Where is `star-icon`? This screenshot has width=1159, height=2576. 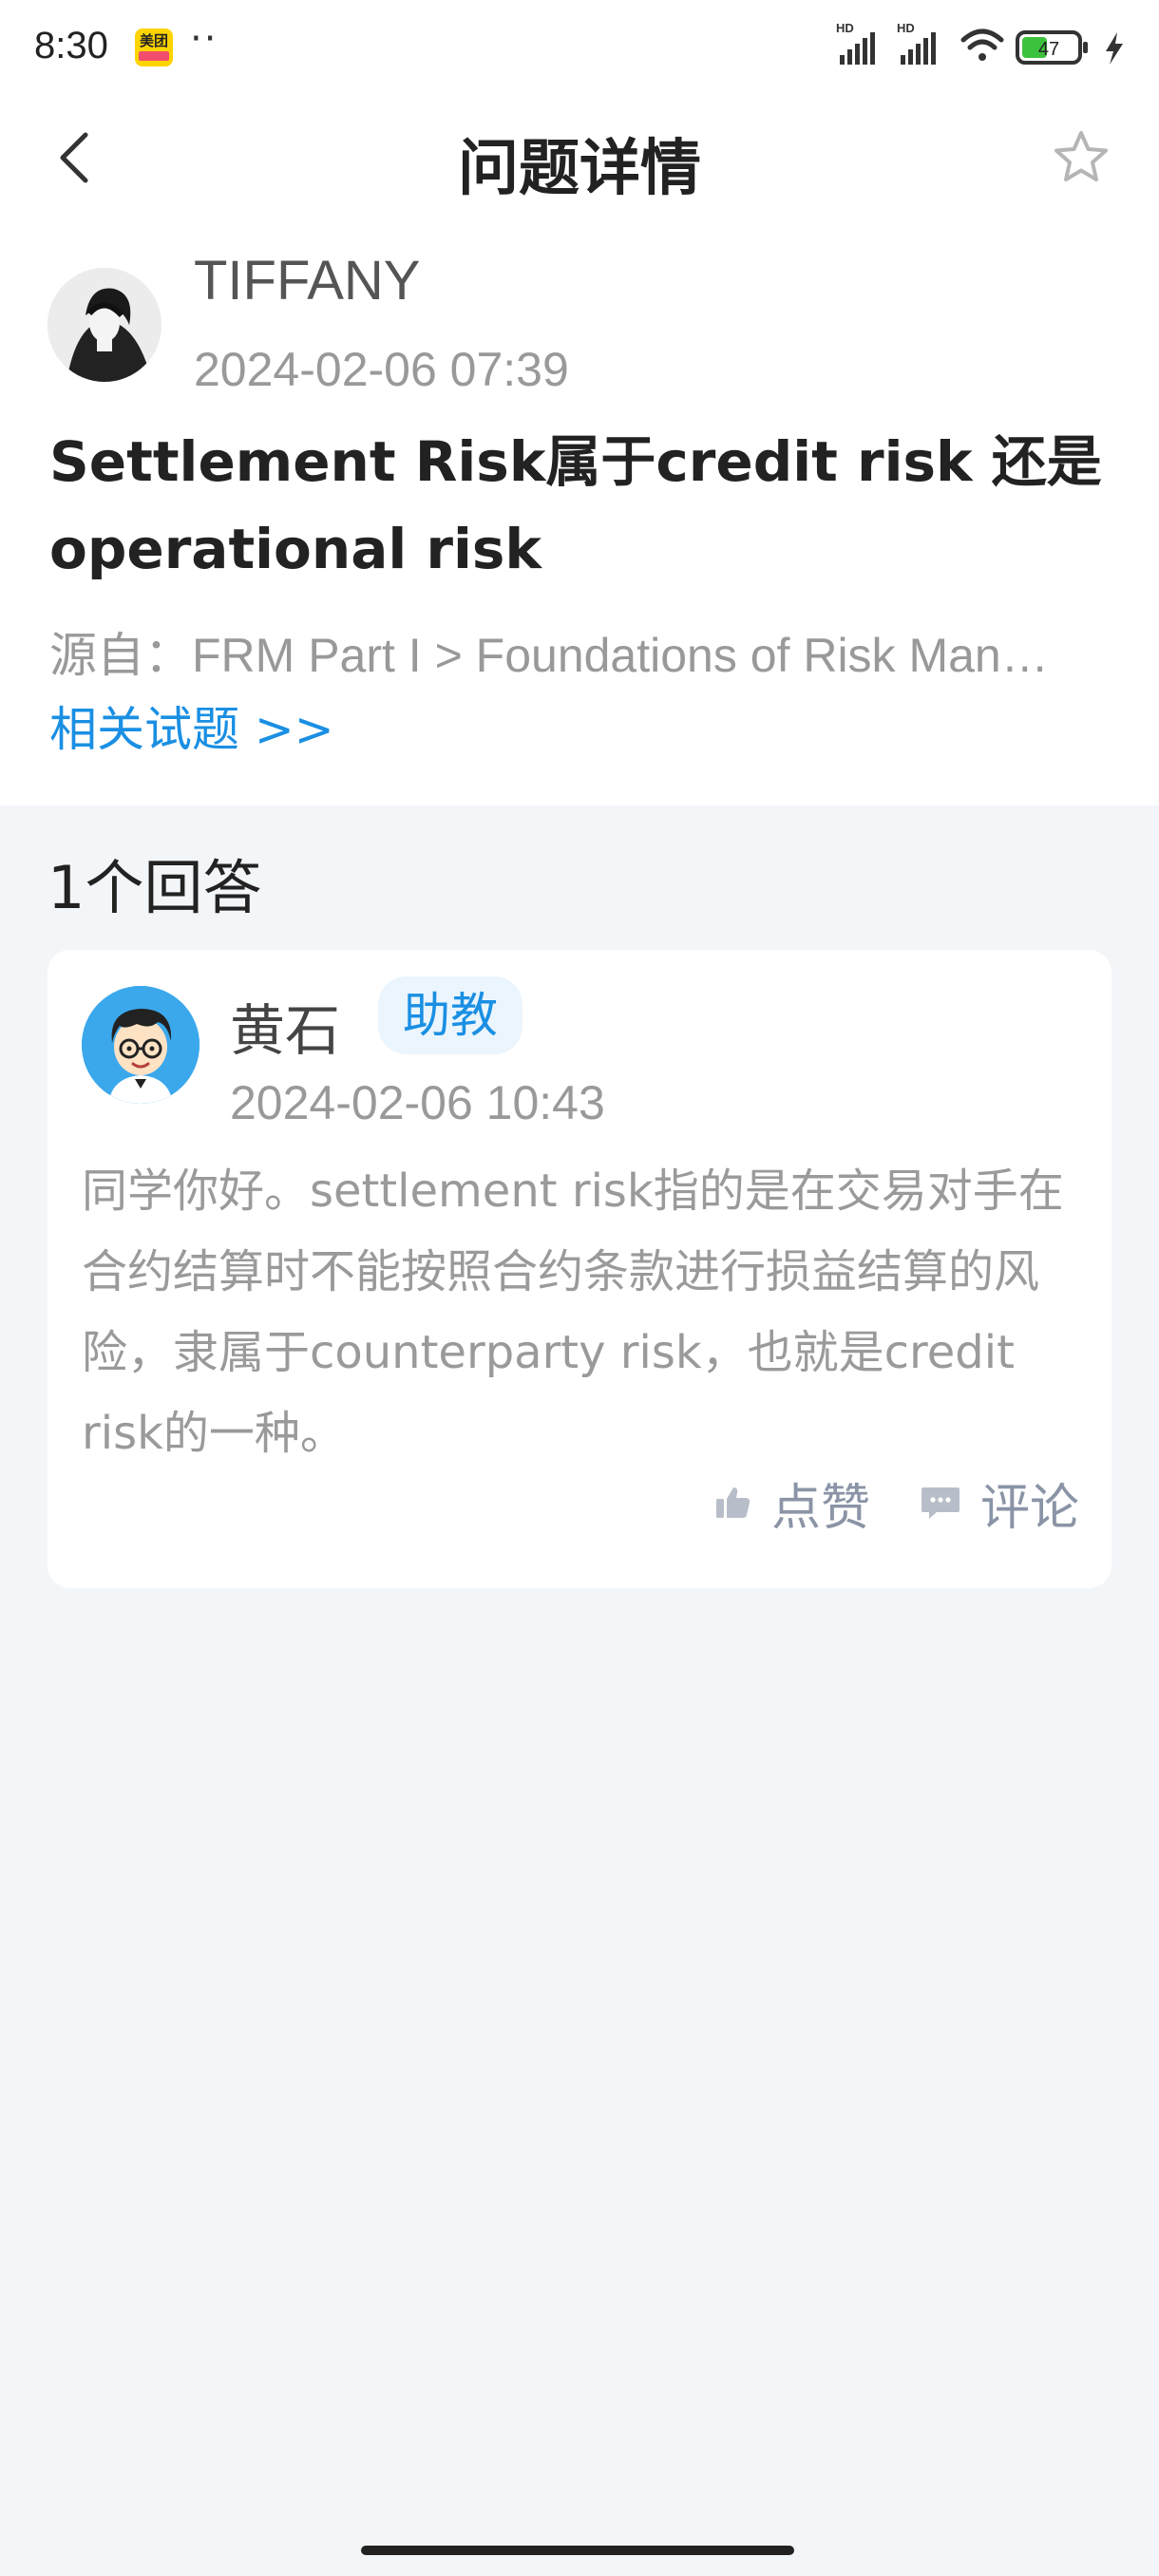
star-icon is located at coordinates (1081, 157).